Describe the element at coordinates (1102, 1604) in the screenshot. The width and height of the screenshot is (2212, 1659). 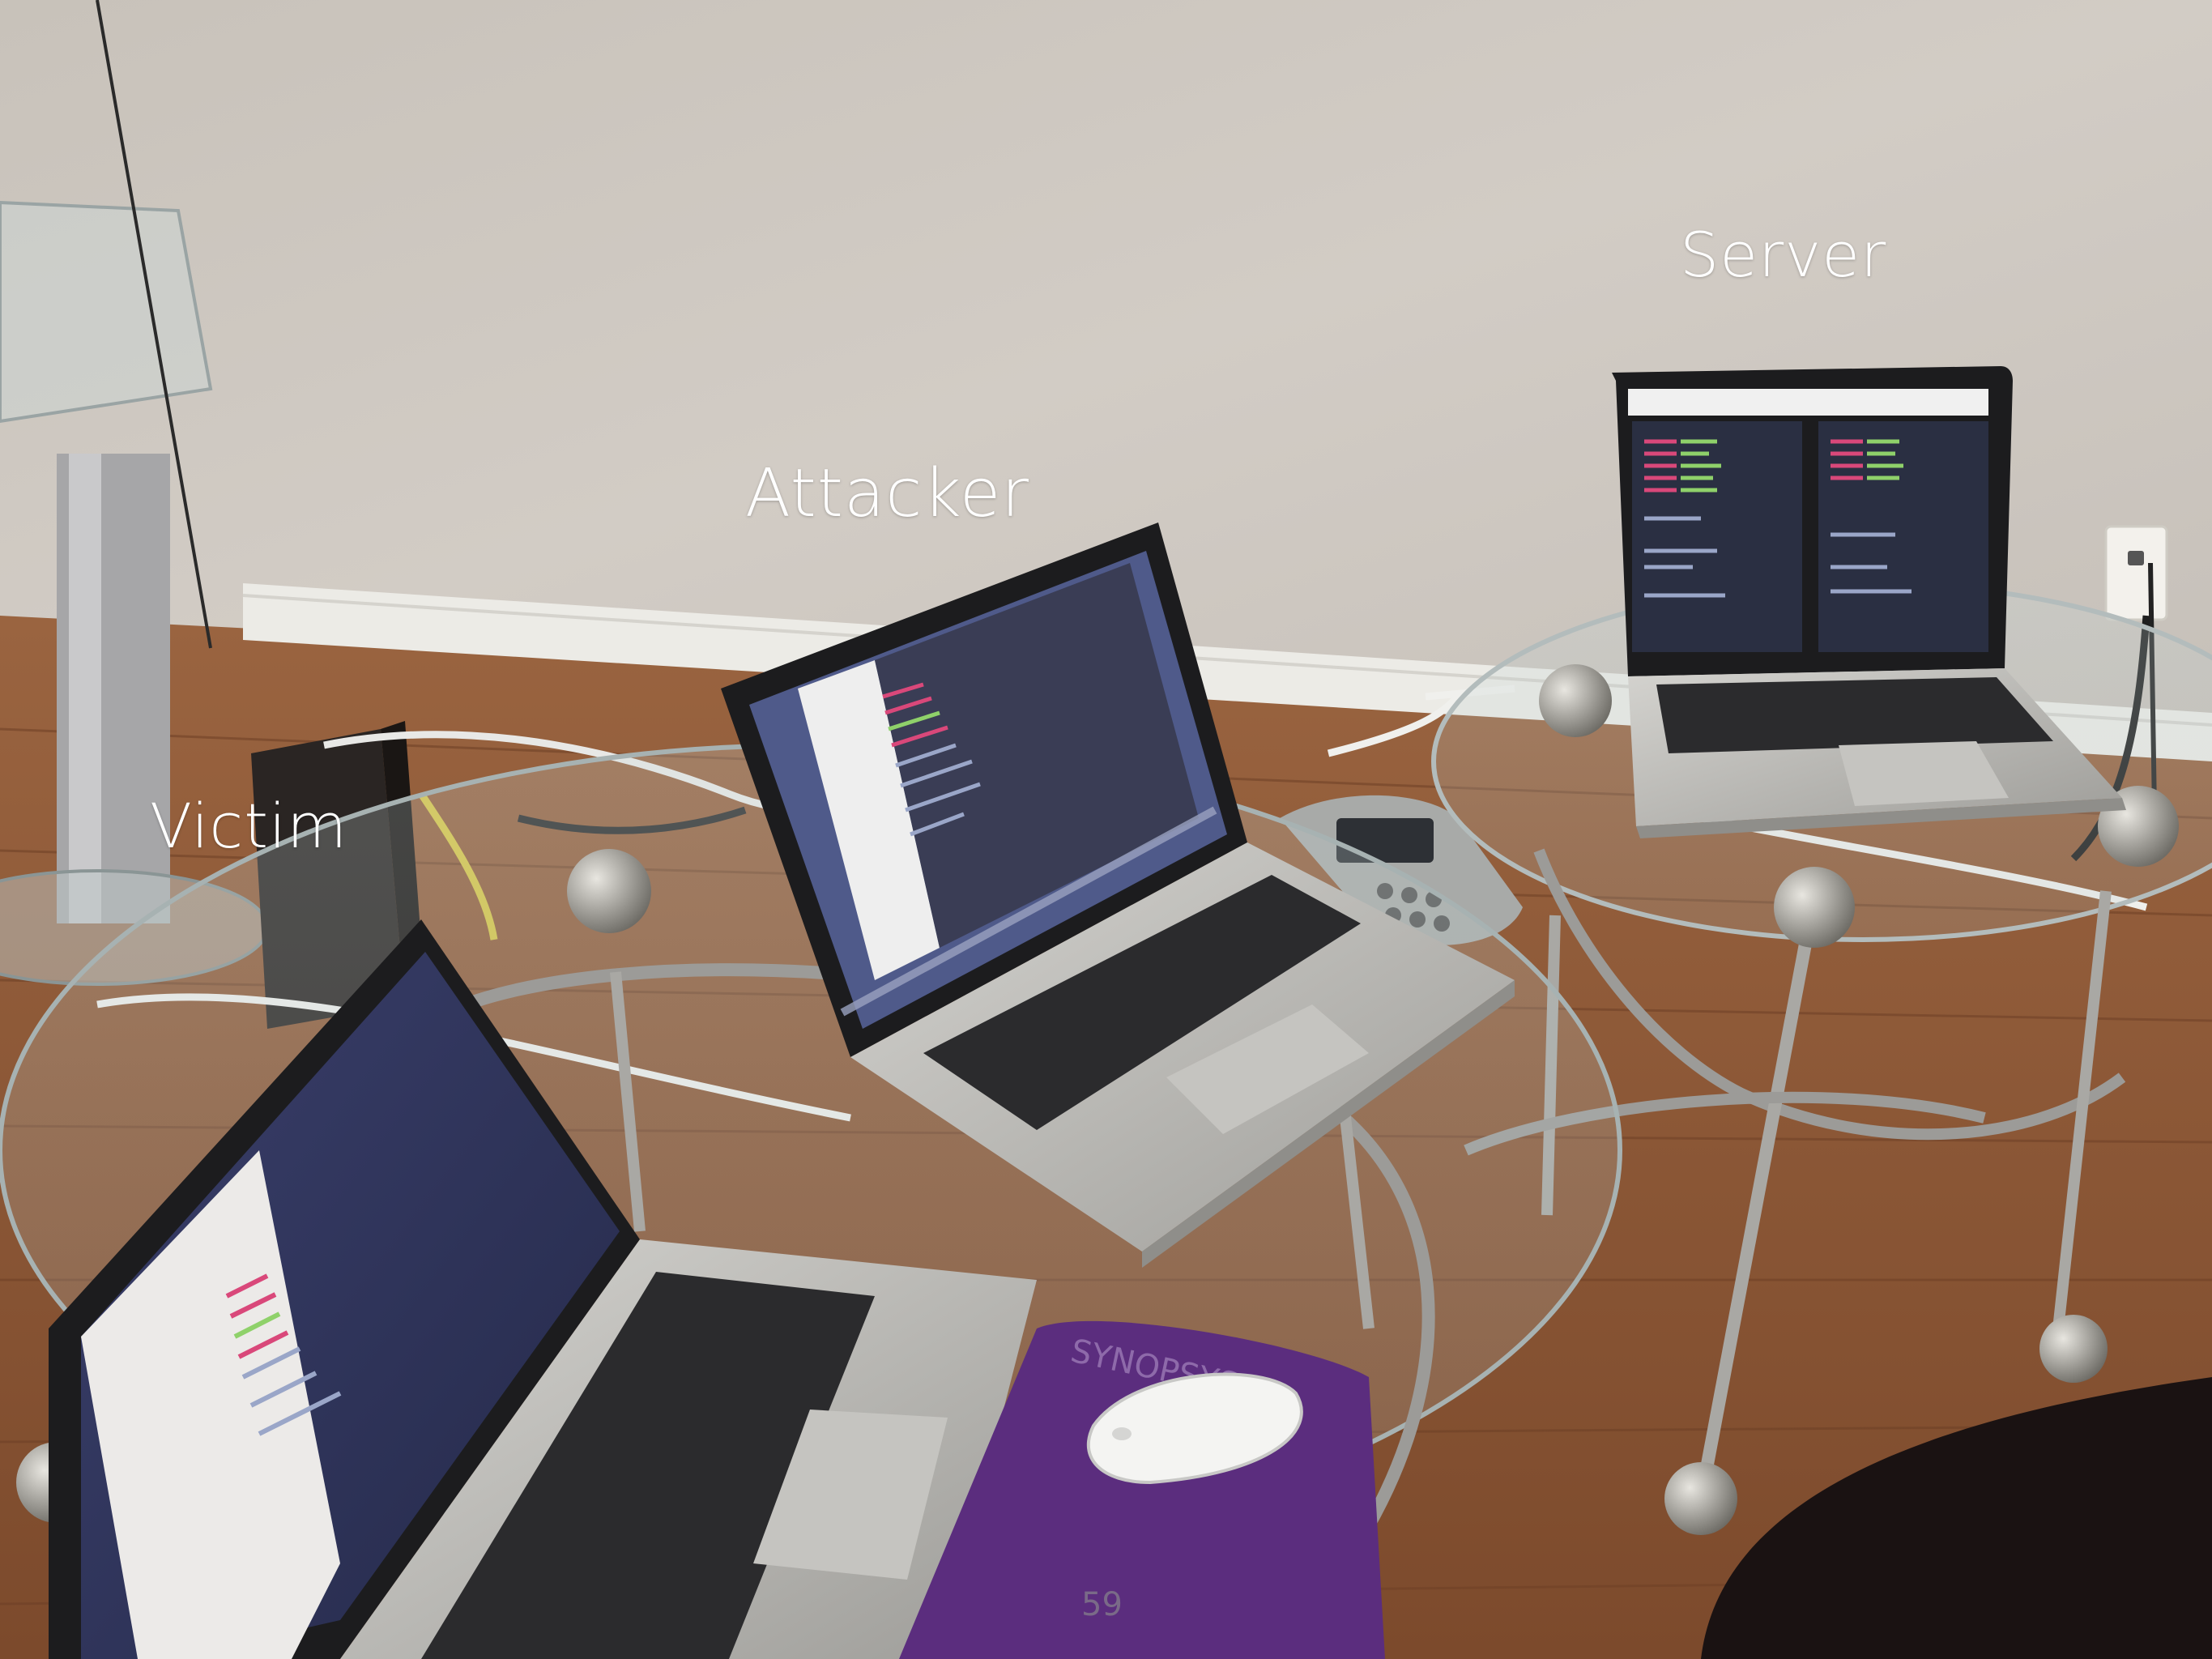
I see `slide-number: 59` at that location.